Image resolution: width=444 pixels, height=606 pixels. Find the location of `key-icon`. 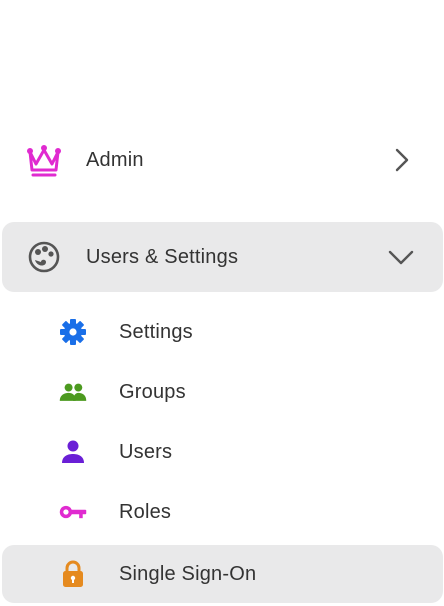

key-icon is located at coordinates (73, 512).